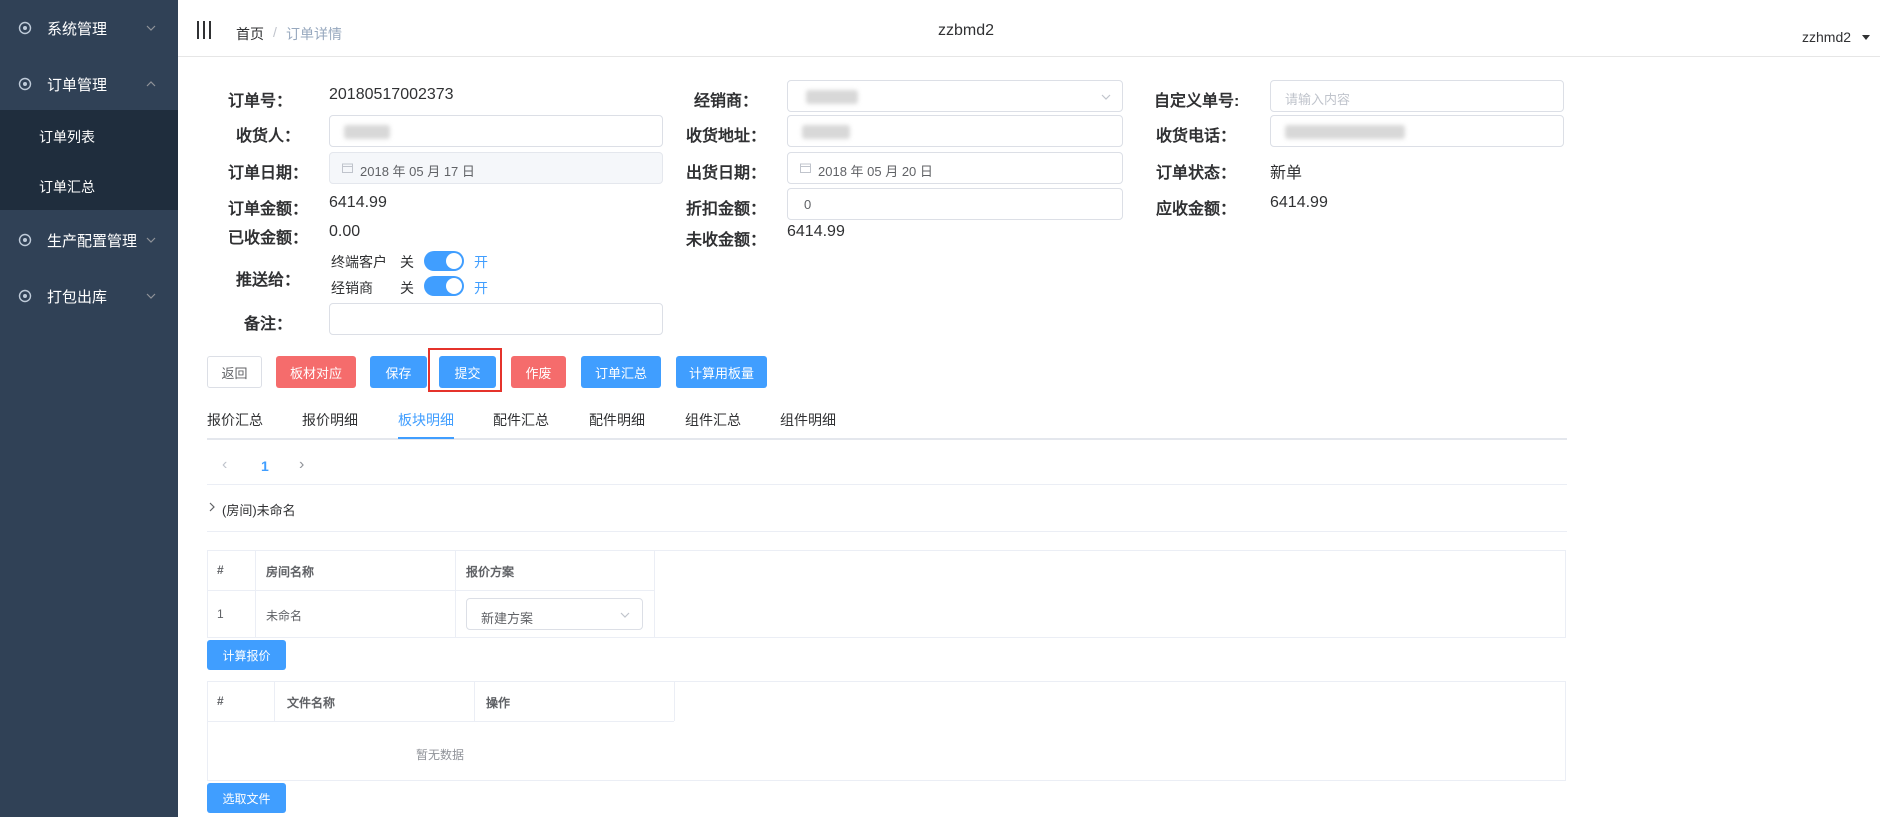 The width and height of the screenshot is (1880, 817). Describe the element at coordinates (440, 755) in the screenshot. I see `file-table-empty: 暂无数据` at that location.